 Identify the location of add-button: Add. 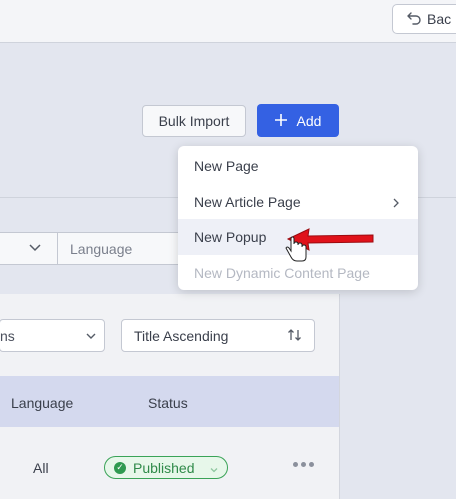
(298, 120).